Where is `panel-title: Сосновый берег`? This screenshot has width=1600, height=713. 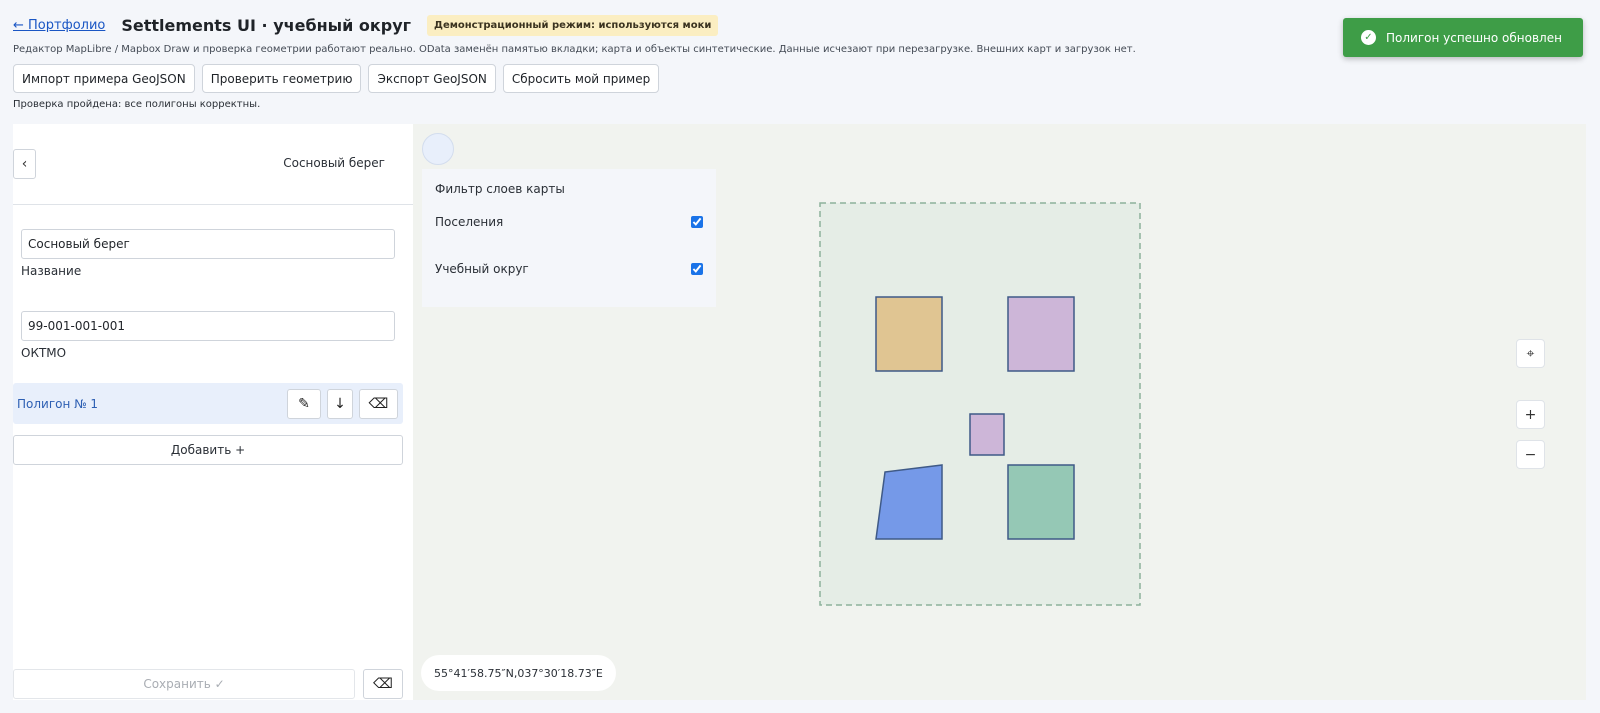 panel-title: Сосновый берег is located at coordinates (334, 163).